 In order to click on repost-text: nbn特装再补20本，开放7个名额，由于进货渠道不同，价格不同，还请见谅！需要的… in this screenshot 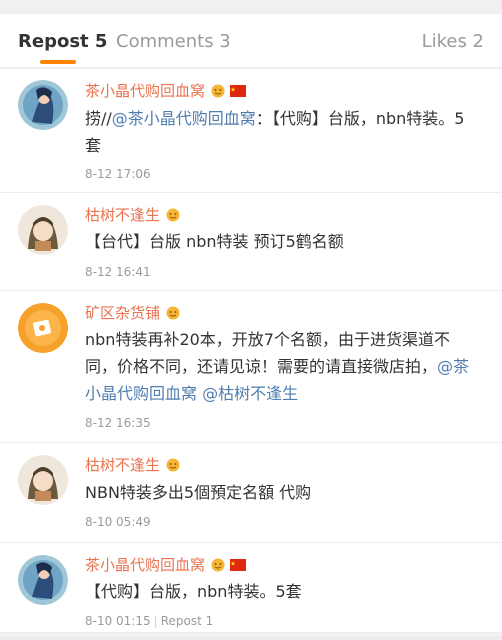, I will do `click(282, 366)`.